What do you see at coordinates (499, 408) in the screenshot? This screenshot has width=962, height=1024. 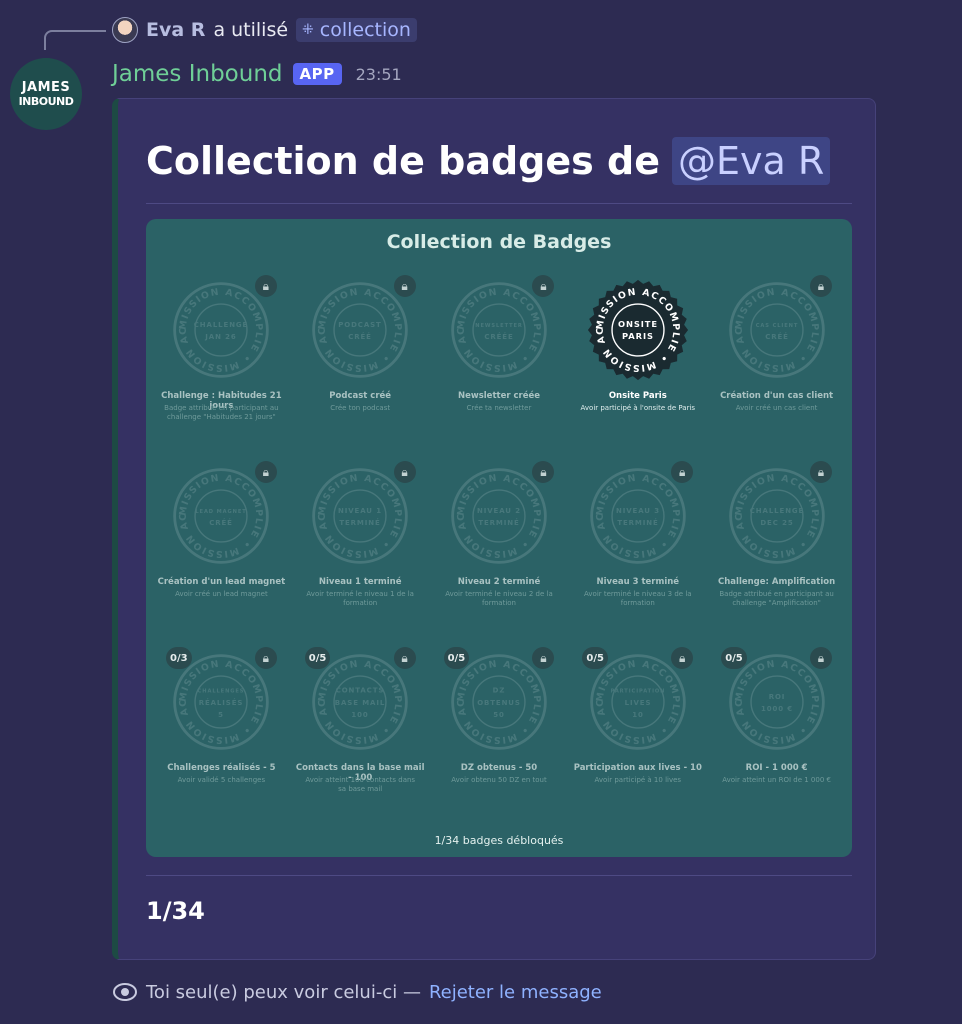 I see `badge-description: Crée ta newsletter` at bounding box center [499, 408].